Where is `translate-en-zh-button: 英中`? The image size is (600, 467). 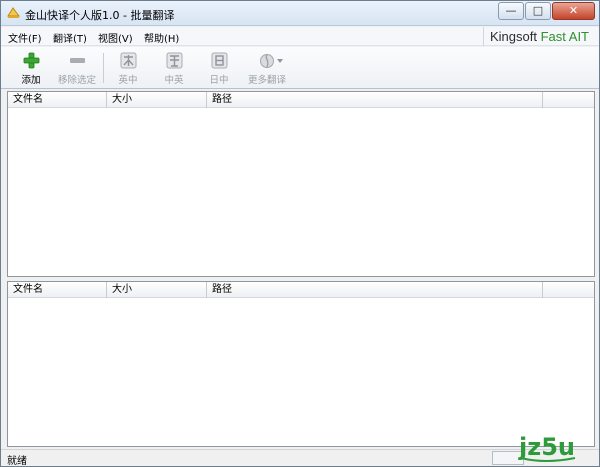 translate-en-zh-button: 英中 is located at coordinates (128, 68).